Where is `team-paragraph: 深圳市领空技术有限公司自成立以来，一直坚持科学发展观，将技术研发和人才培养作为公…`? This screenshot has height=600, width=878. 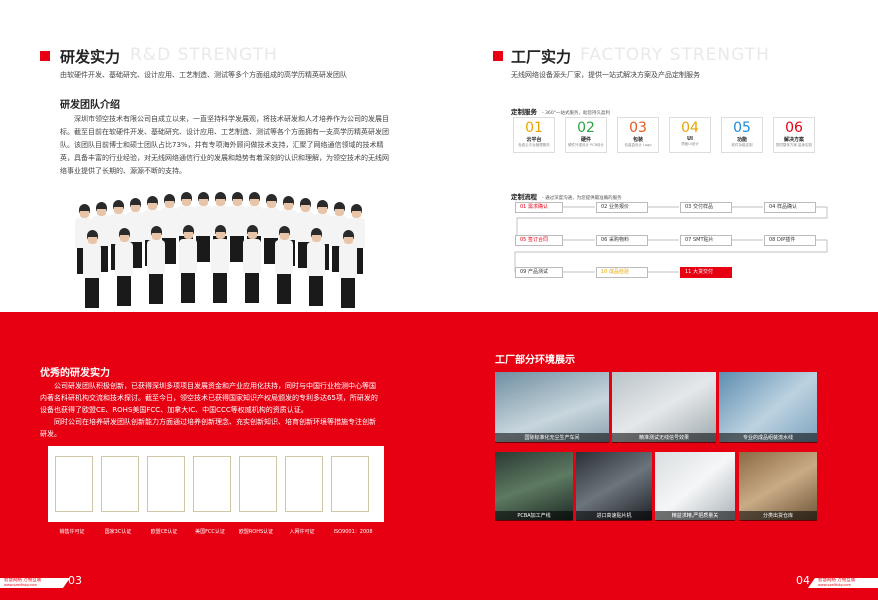 team-paragraph: 深圳市领空技术有限公司自成立以来，一直坚持科学发展观，将技术研发和人才培养作为公… is located at coordinates (224, 145).